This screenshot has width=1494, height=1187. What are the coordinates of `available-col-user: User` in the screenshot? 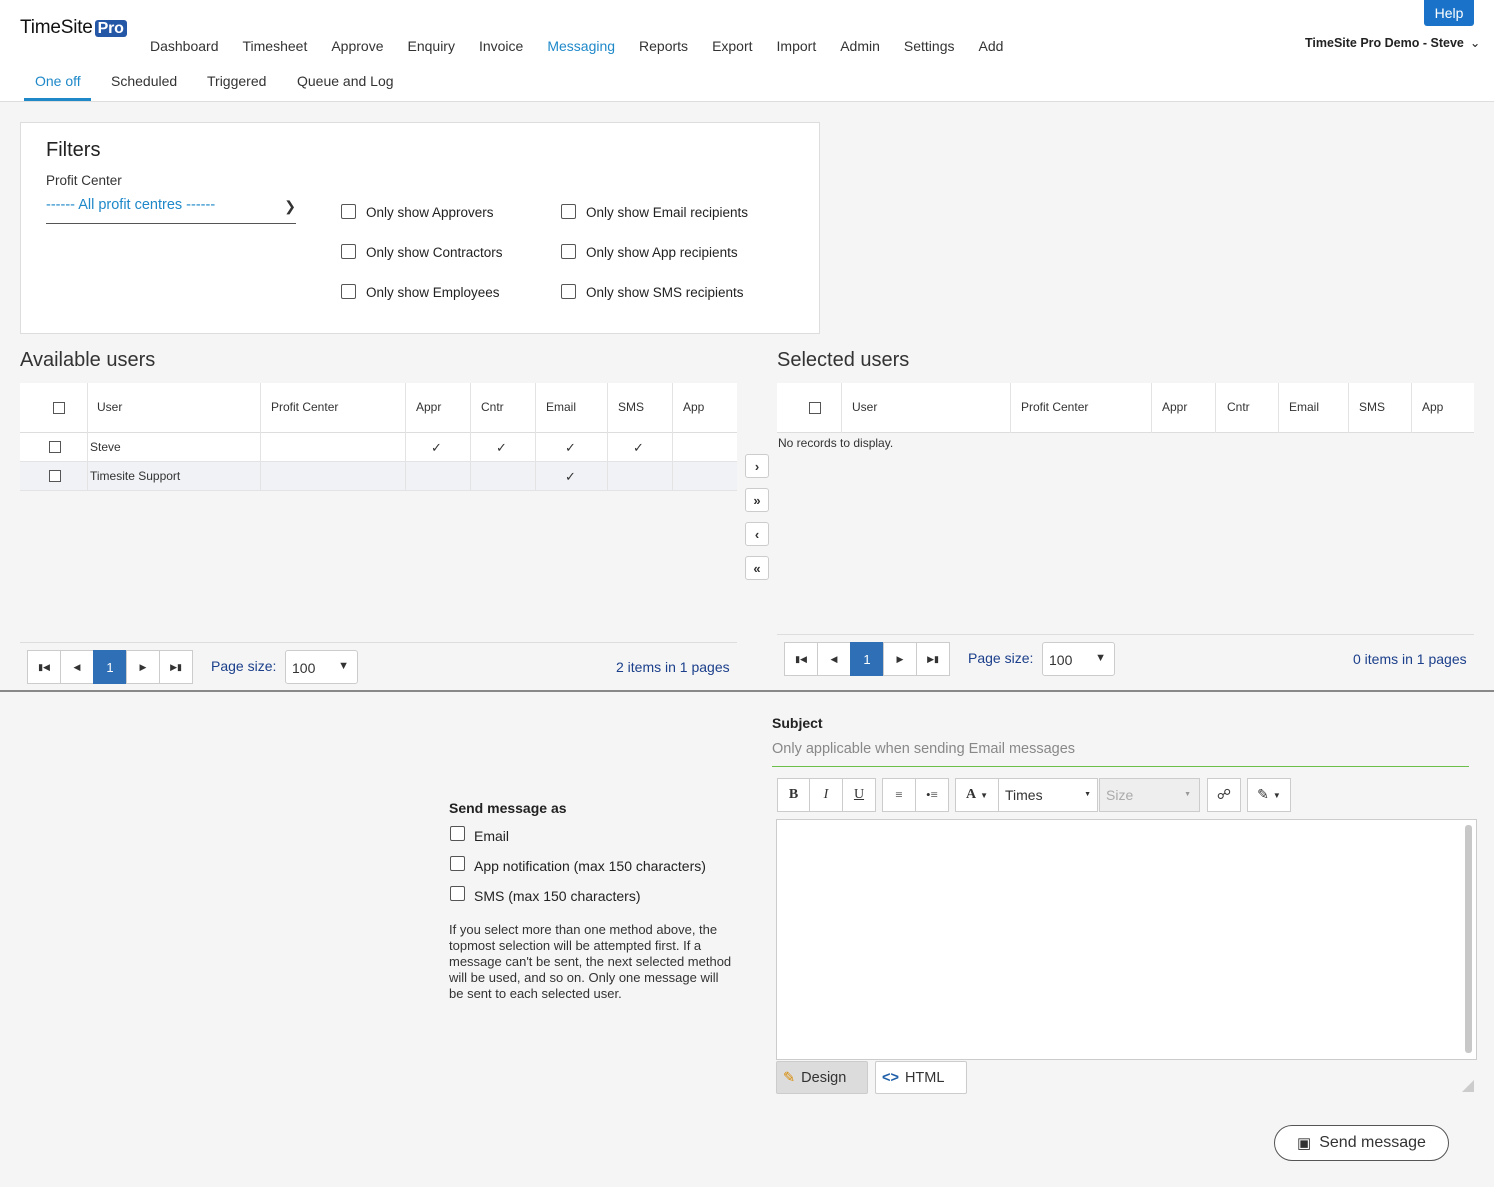 It's located at (109, 407).